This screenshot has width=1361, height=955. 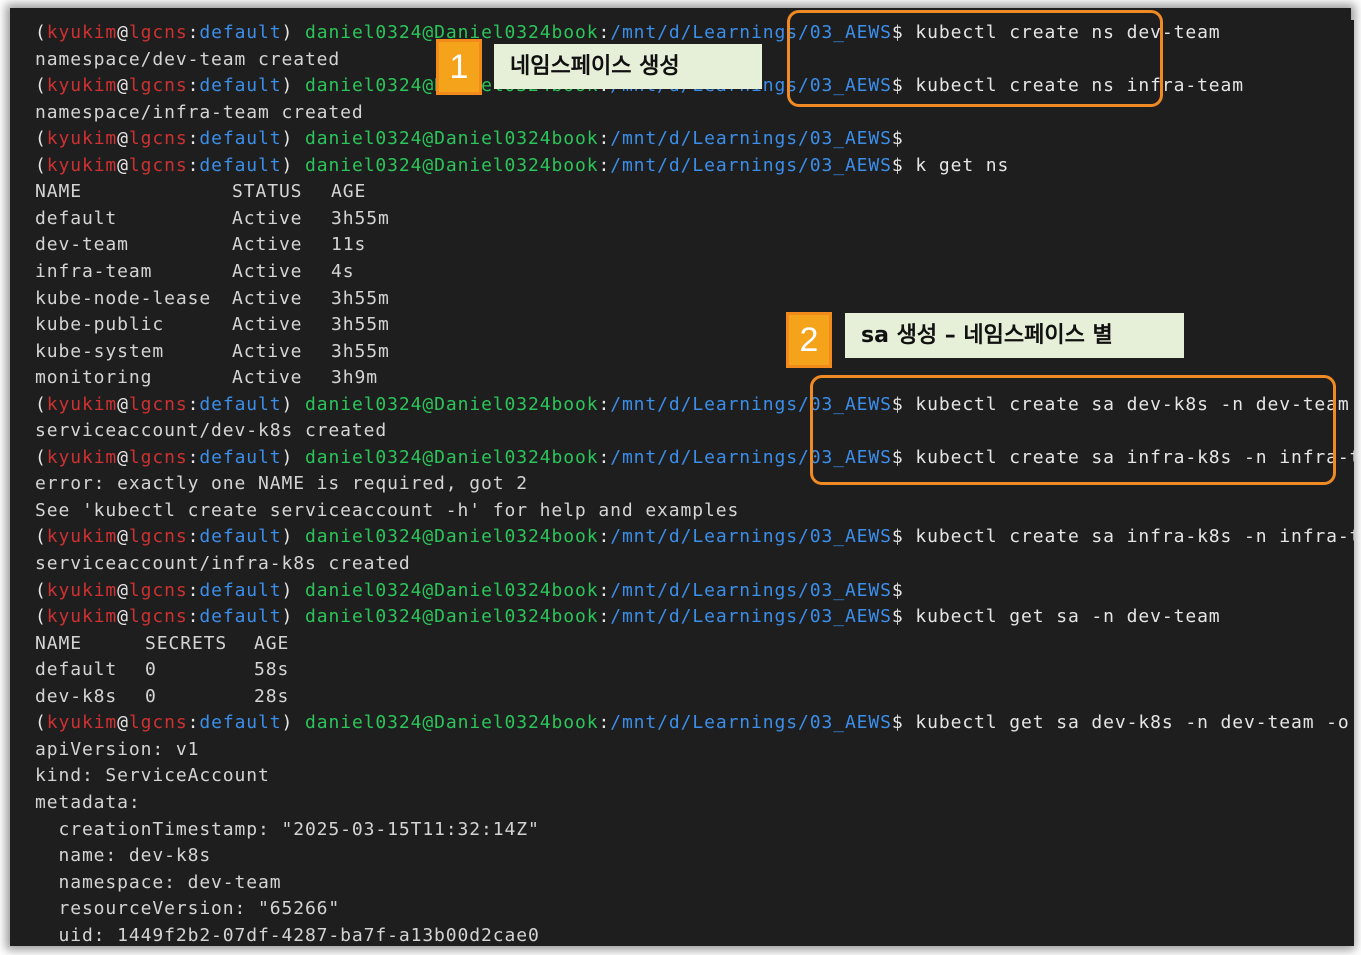 What do you see at coordinates (211, 431) in the screenshot?
I see `output-line: serviceaccount/dev-k8s created` at bounding box center [211, 431].